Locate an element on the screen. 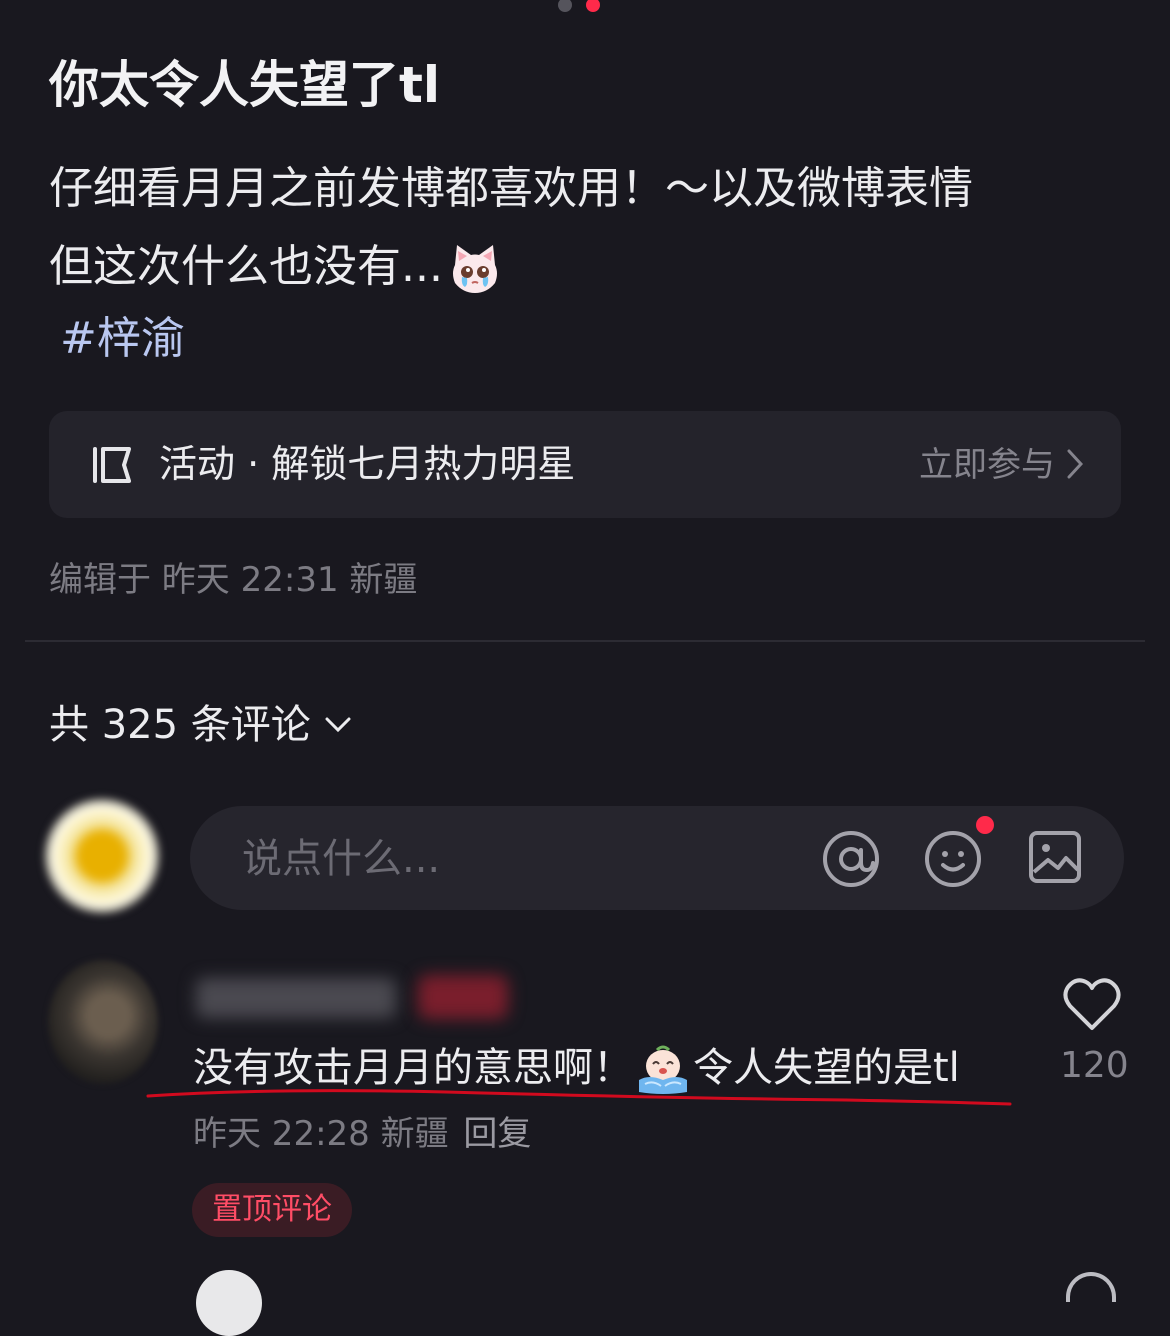 This screenshot has width=1170, height=1336. red-underline-annotation is located at coordinates (579, 1097).